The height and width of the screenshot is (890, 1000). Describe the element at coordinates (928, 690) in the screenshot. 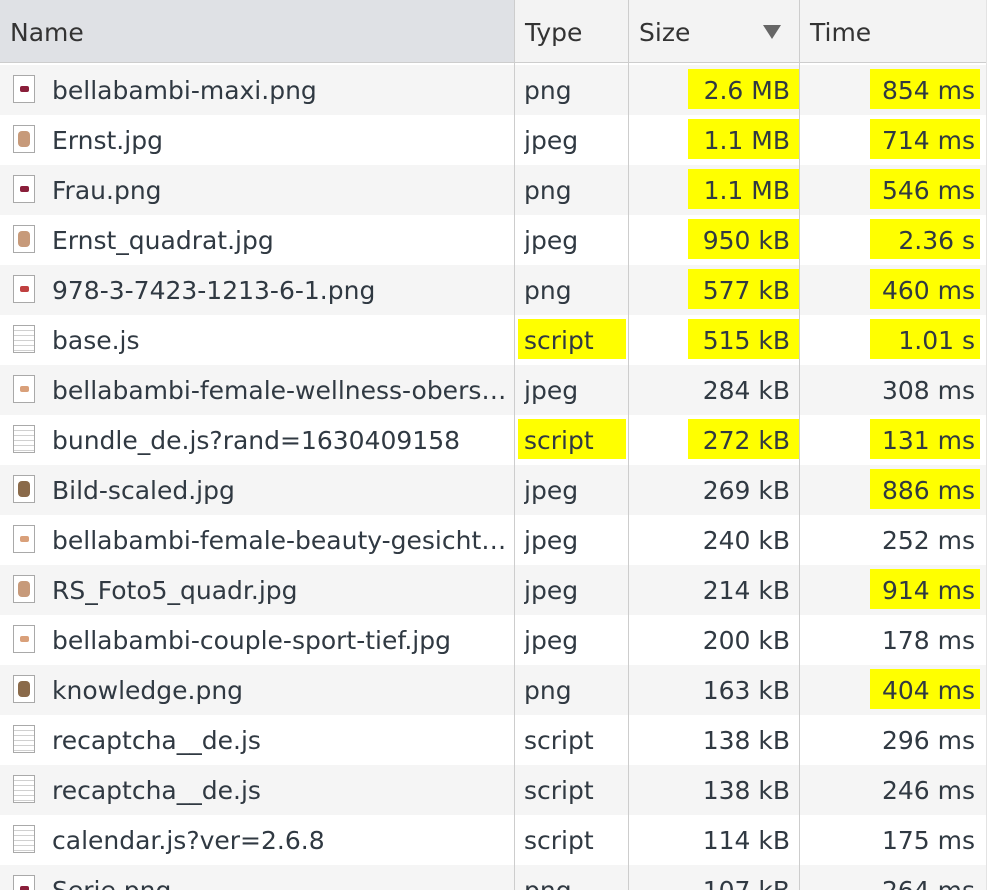

I see `request-time: 404 ms` at that location.